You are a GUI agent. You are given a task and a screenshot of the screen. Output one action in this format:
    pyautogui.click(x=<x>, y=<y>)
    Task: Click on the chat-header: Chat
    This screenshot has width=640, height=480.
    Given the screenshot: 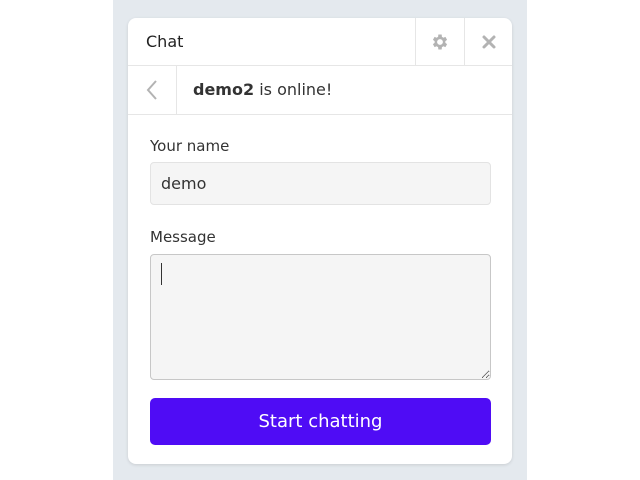 What is the action you would take?
    pyautogui.click(x=320, y=42)
    